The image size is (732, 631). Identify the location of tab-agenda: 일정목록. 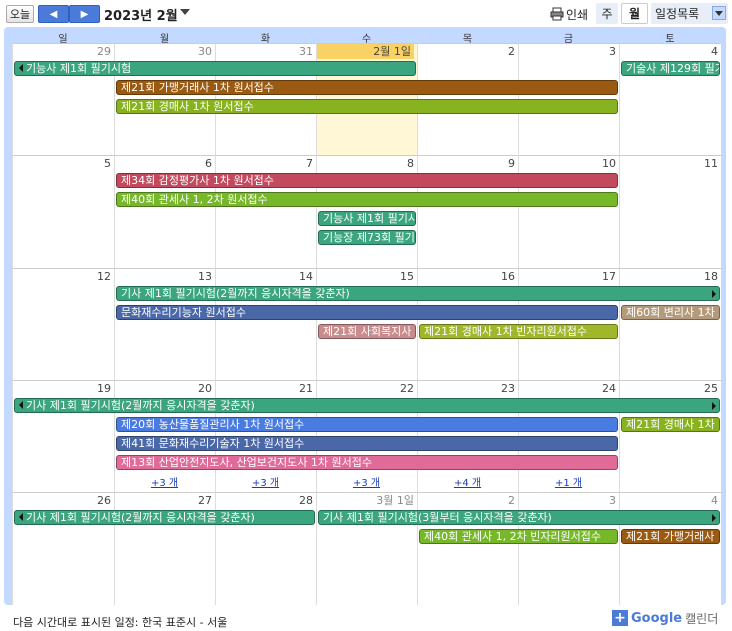
(689, 13).